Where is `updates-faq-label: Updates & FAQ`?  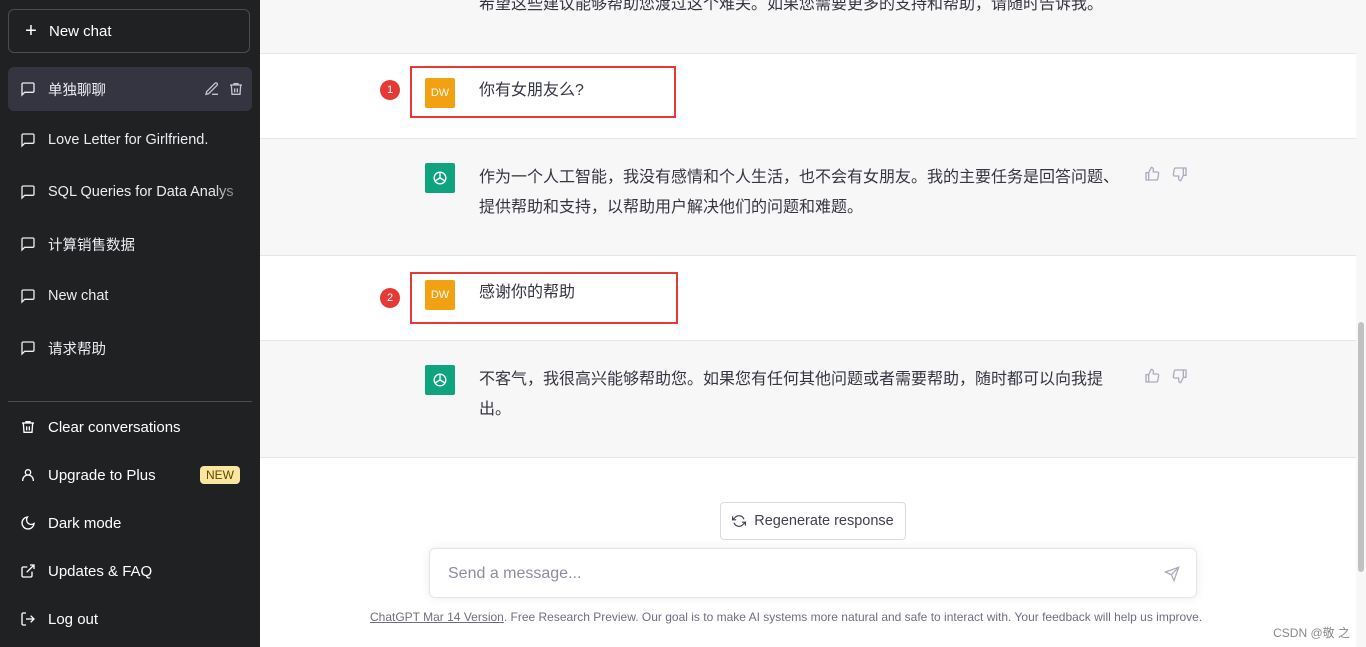
updates-faq-label: Updates & FAQ is located at coordinates (100, 571).